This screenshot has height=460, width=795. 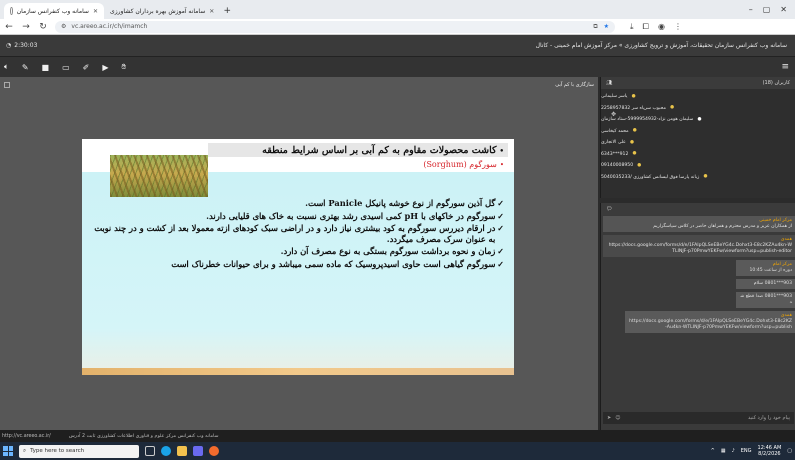 What do you see at coordinates (785, 67) in the screenshot?
I see `hamburger-menu-icon: ≡` at bounding box center [785, 67].